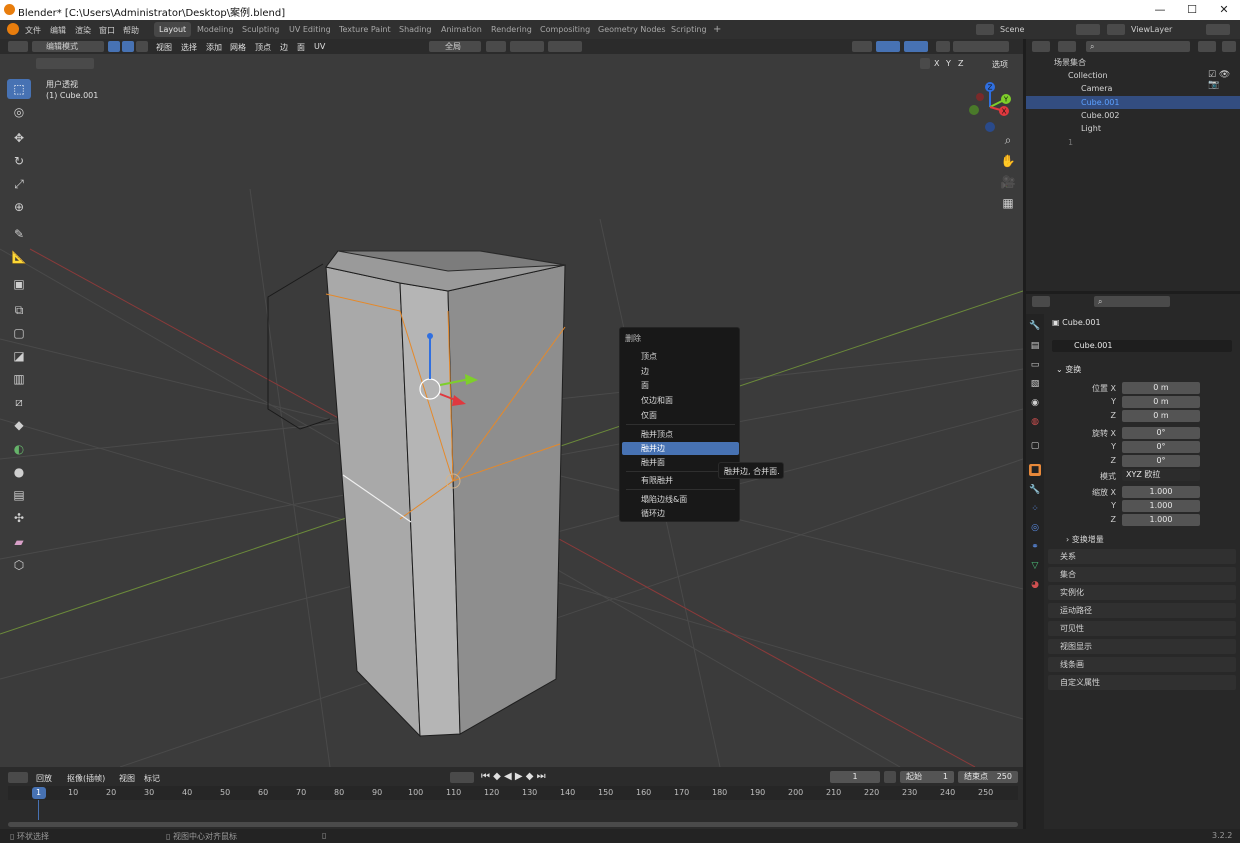 This screenshot has height=843, width=1240. Describe the element at coordinates (1133, 115) in the screenshot. I see `outliner-item-cube-002: Cube.002` at that location.